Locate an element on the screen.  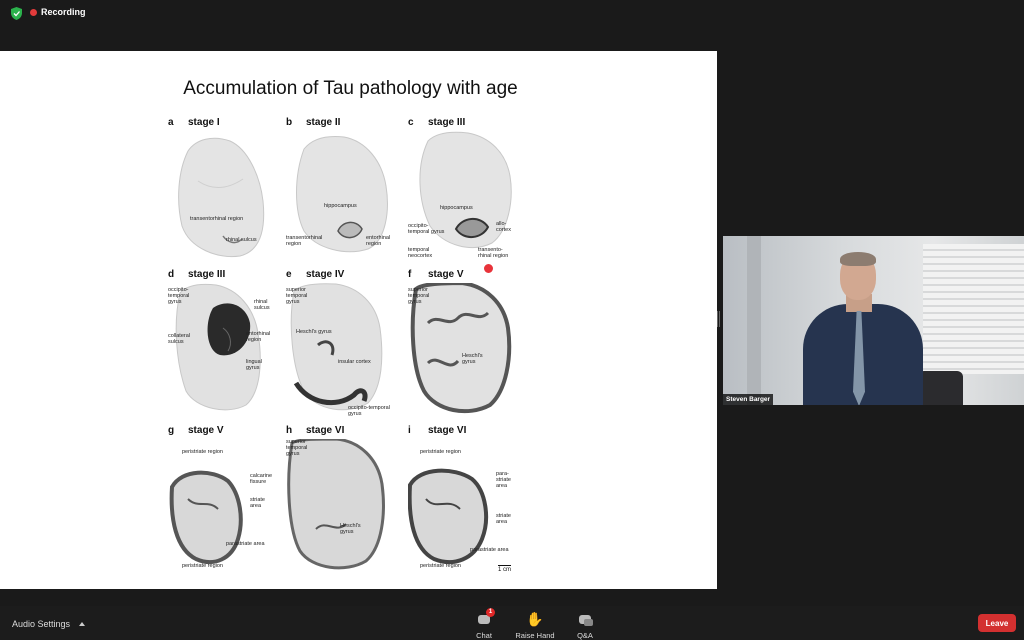
recording-indicator: Recording is located at coordinates (58, 12).